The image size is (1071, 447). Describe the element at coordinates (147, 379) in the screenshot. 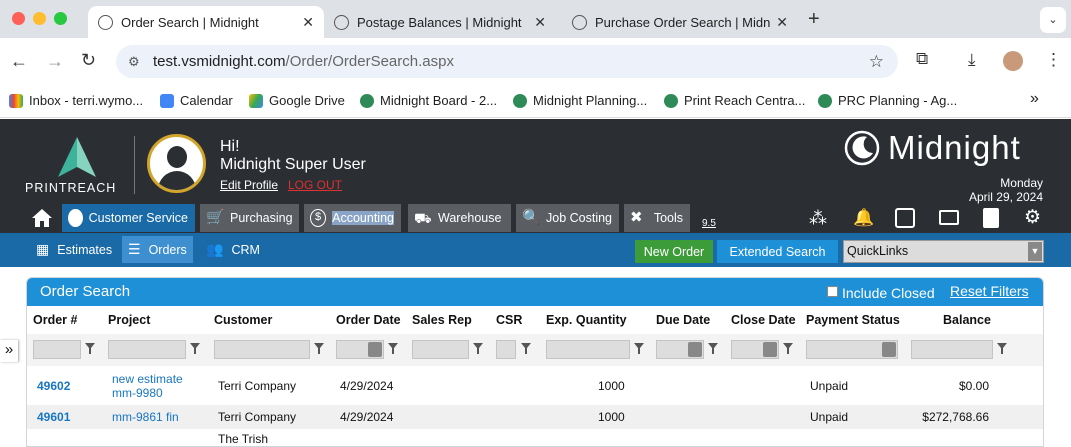

I see `project-link: new estimate` at that location.